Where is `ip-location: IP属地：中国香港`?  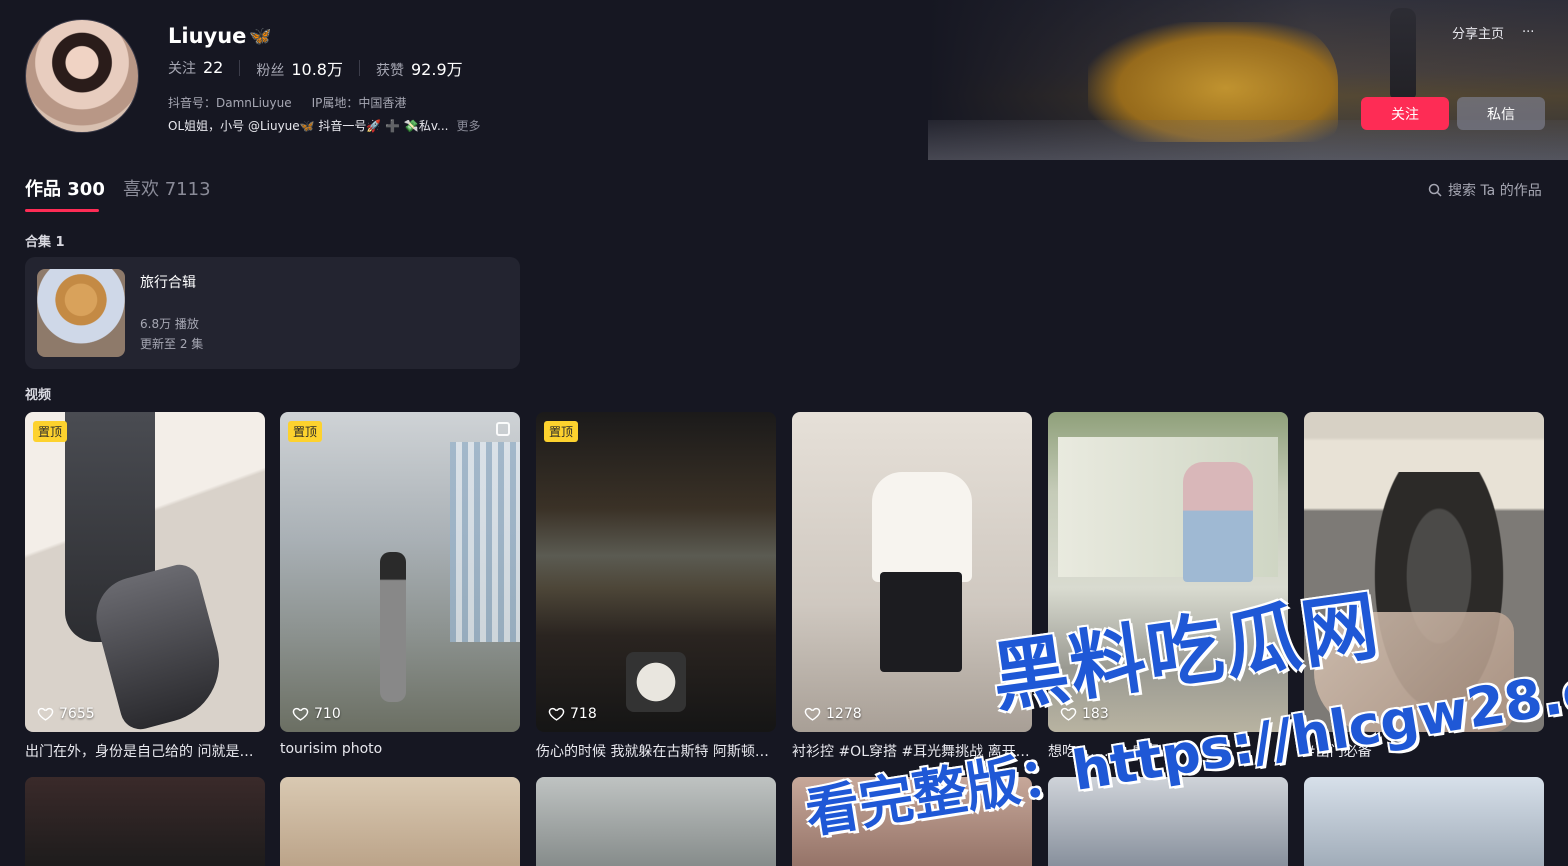 ip-location: IP属地：中国香港 is located at coordinates (359, 103).